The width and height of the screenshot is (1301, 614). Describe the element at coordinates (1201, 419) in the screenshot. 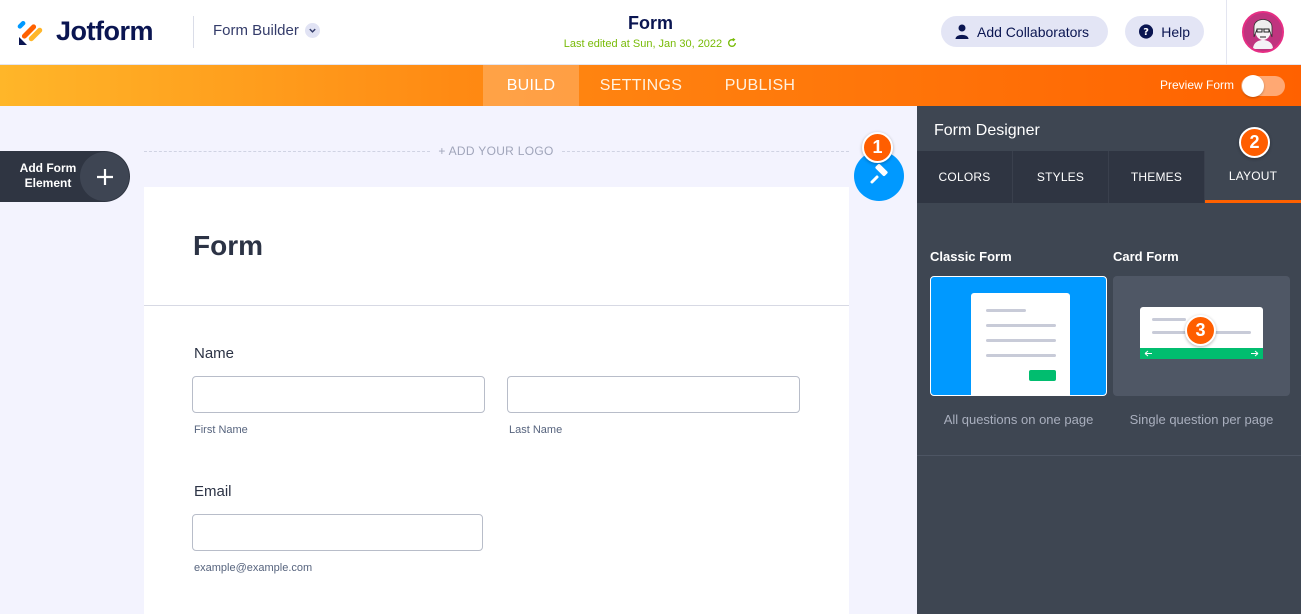

I see `card-form-description: Single question per page` at that location.